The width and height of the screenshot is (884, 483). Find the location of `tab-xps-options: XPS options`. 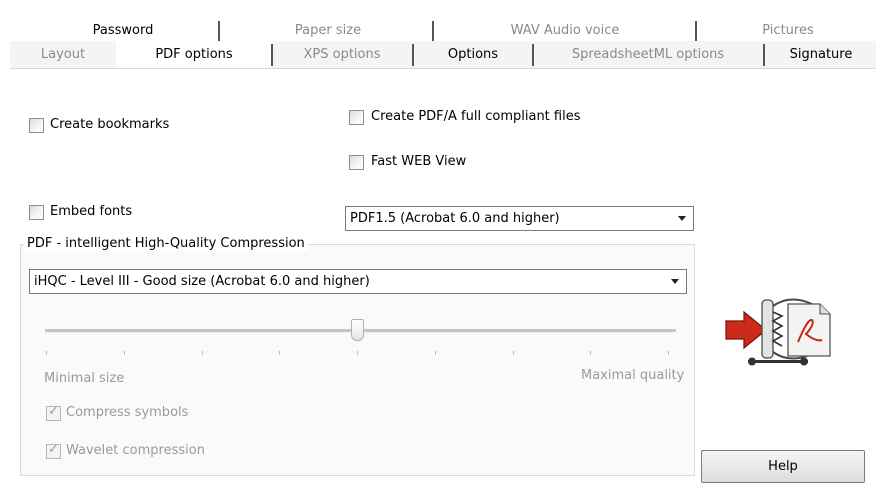

tab-xps-options: XPS options is located at coordinates (342, 54).